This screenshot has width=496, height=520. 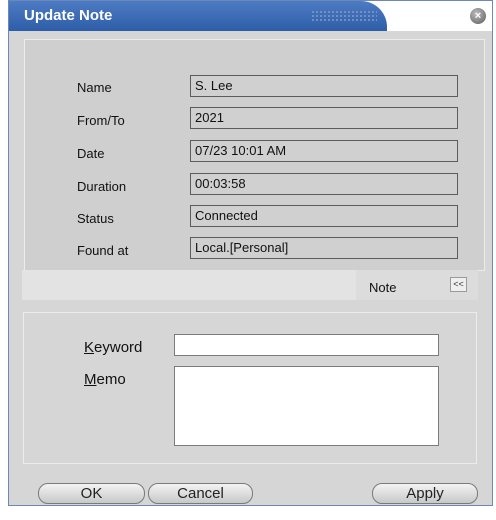 I want to click on date-label: Date, so click(x=91, y=153).